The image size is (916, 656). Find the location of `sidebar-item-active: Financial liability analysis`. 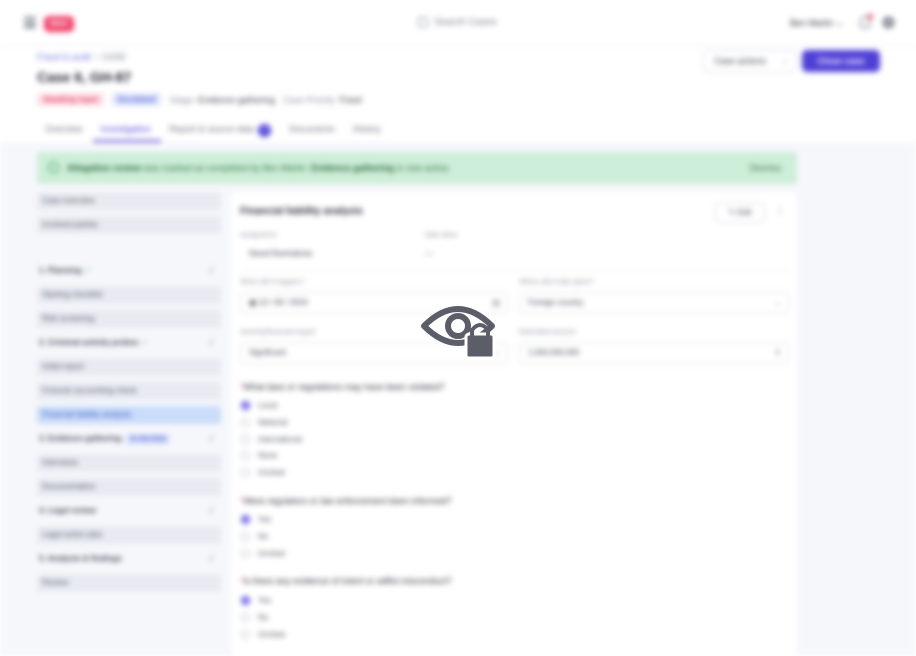

sidebar-item-active: Financial liability analysis is located at coordinates (129, 415).